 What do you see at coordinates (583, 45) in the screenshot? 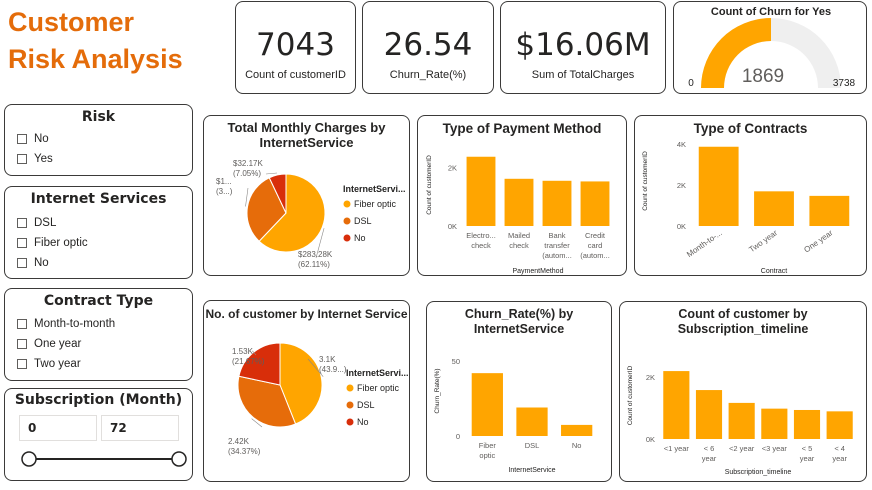
I see `kpi-value: $16.06M` at bounding box center [583, 45].